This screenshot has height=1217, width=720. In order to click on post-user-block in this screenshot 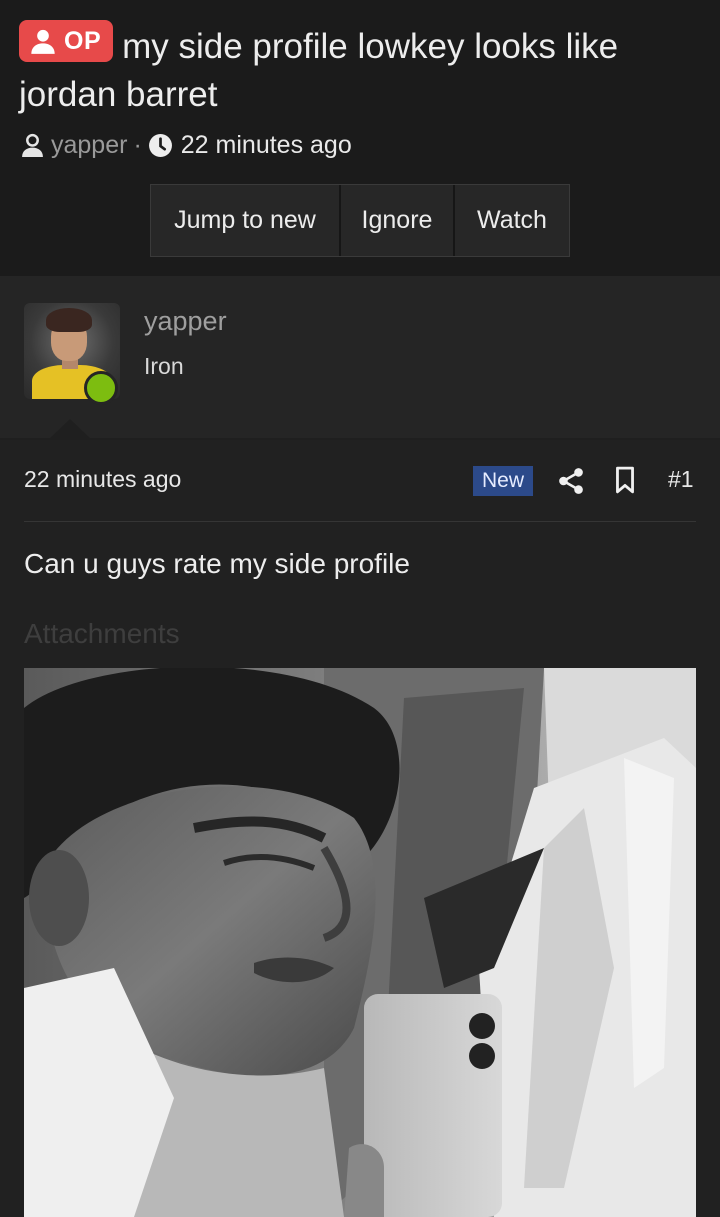, I will do `click(360, 357)`.